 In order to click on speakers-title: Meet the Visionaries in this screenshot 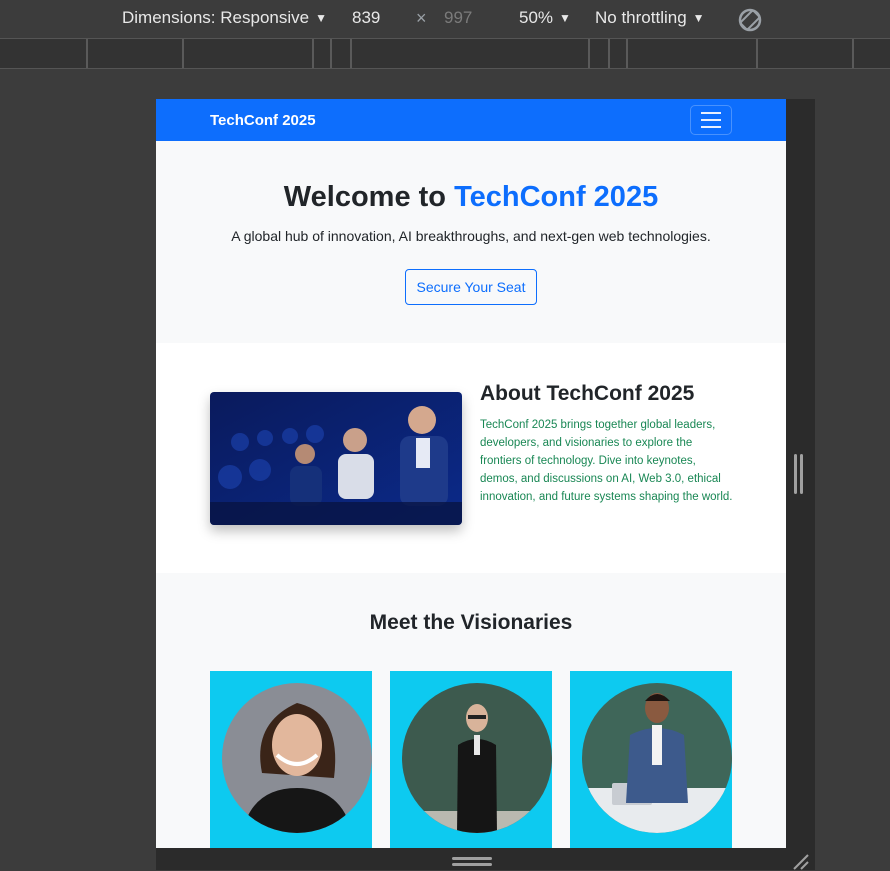, I will do `click(471, 622)`.